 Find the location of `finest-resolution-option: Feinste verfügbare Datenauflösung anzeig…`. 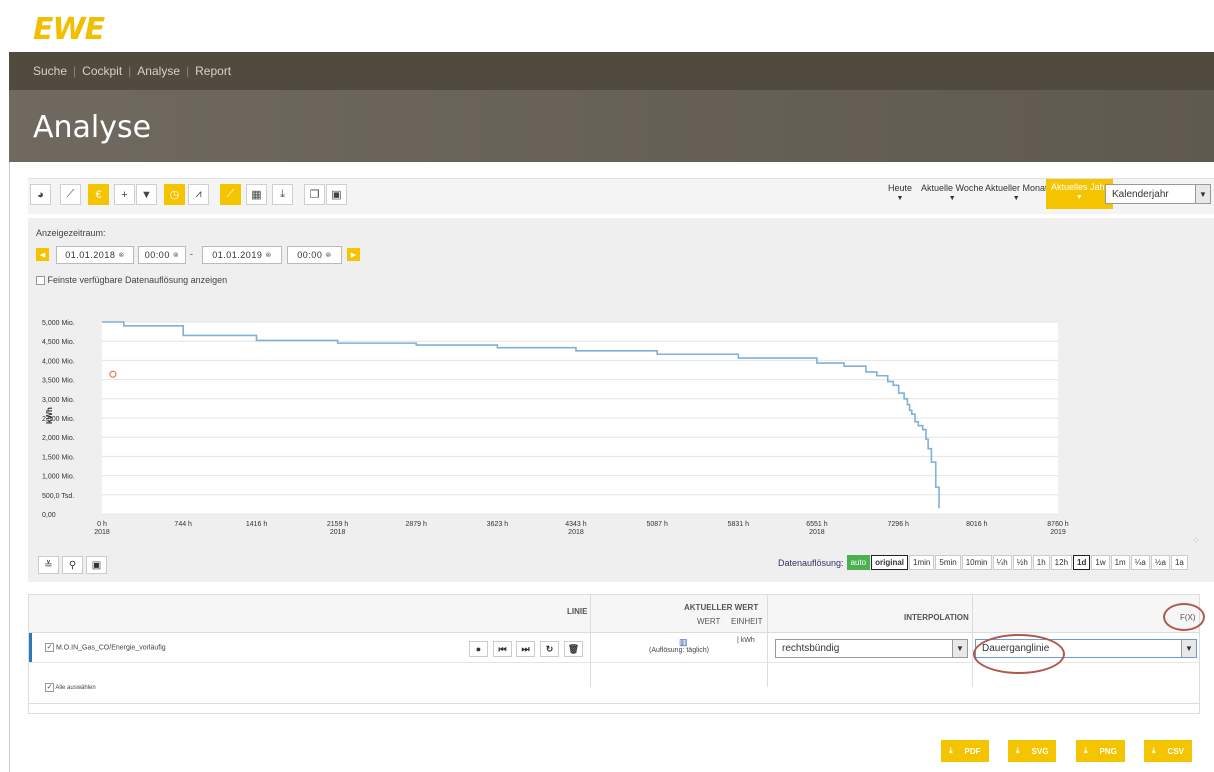

finest-resolution-option: Feinste verfügbare Datenauflösung anzeig… is located at coordinates (131, 280).